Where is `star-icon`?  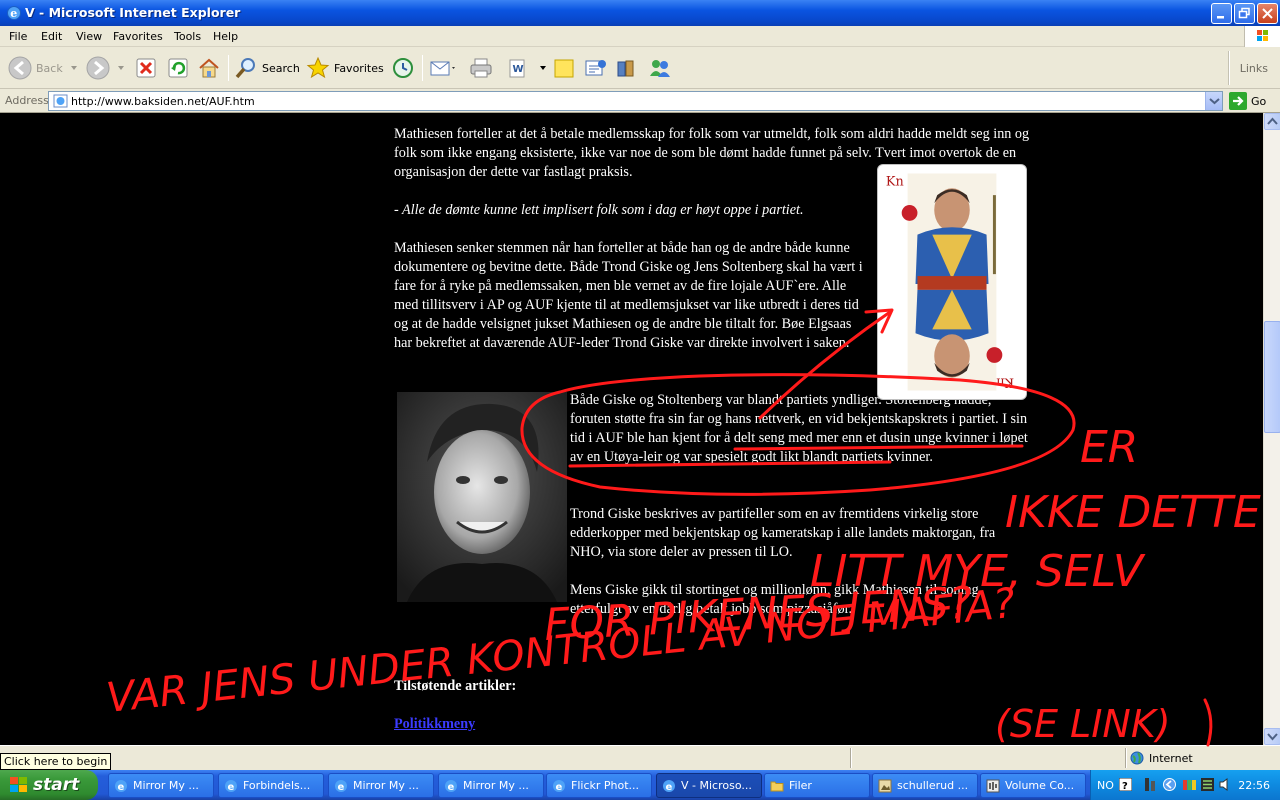
star-icon is located at coordinates (318, 67).